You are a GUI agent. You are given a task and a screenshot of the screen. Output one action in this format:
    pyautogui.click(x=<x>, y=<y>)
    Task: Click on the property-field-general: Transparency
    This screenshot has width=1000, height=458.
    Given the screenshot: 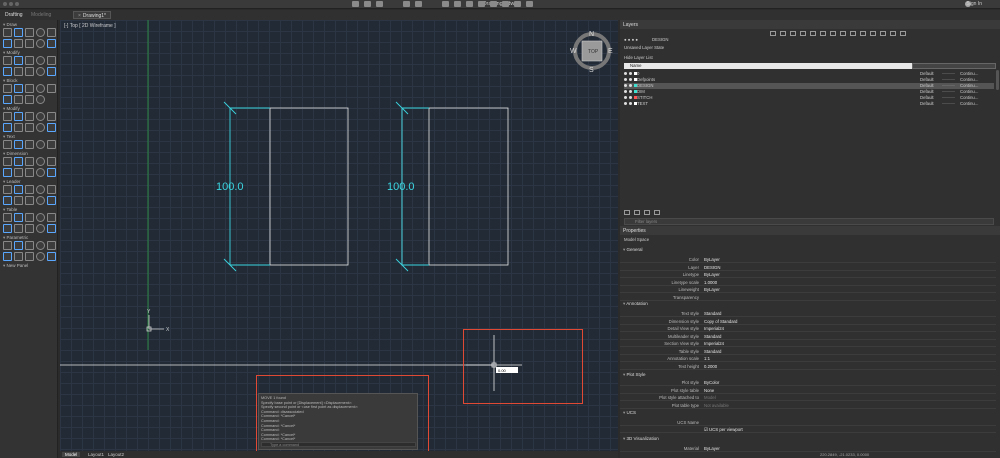 What is the action you would take?
    pyautogui.click(x=808, y=298)
    